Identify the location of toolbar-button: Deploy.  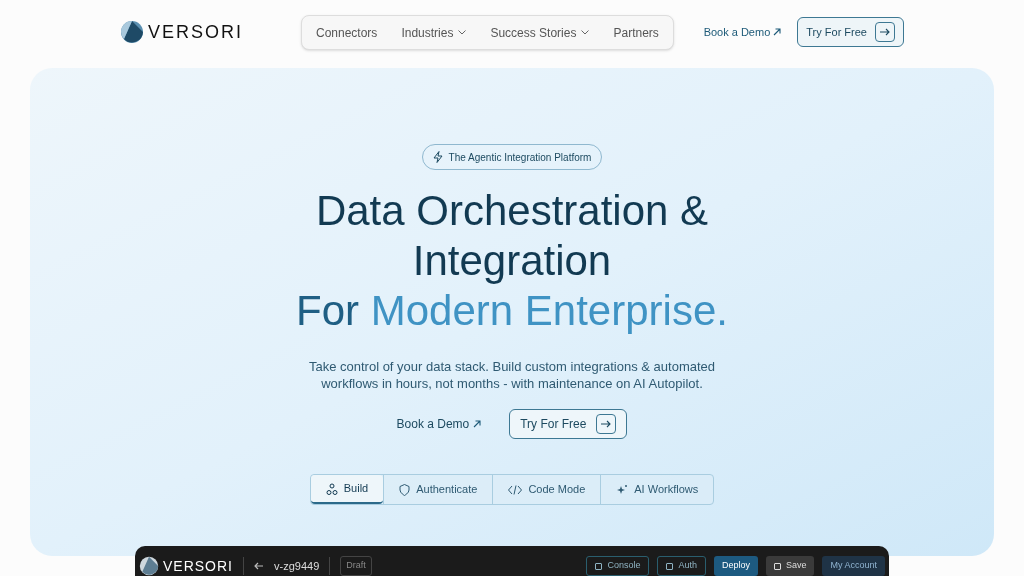
(735, 566).